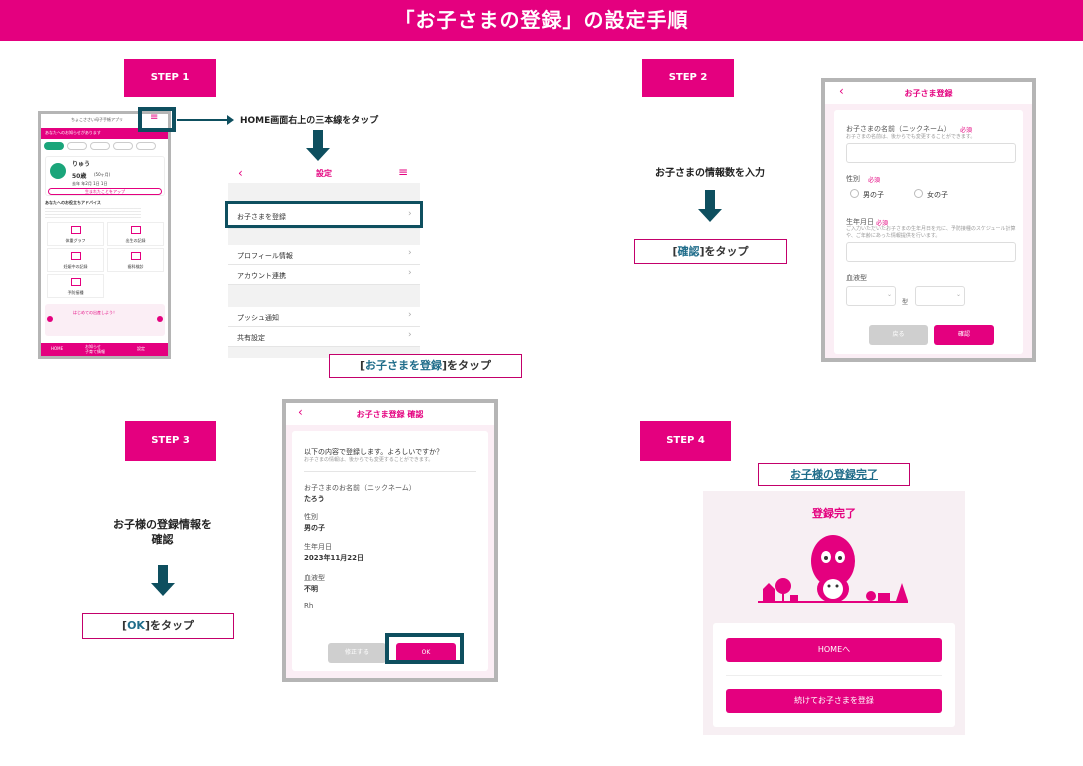 The height and width of the screenshot is (766, 1083). Describe the element at coordinates (834, 675) in the screenshot. I see `complete-card: HOMEへ 続けてお子さまを登録` at that location.